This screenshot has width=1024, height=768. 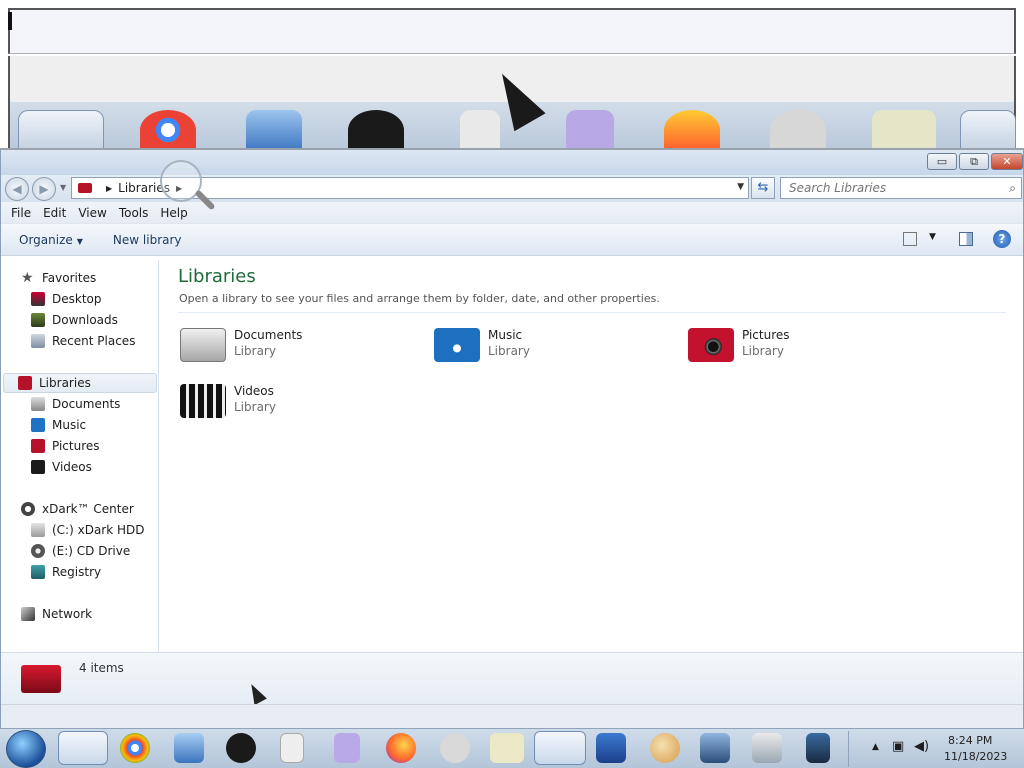 What do you see at coordinates (63, 187) in the screenshot?
I see `history-dropdown-icon: ▼` at bounding box center [63, 187].